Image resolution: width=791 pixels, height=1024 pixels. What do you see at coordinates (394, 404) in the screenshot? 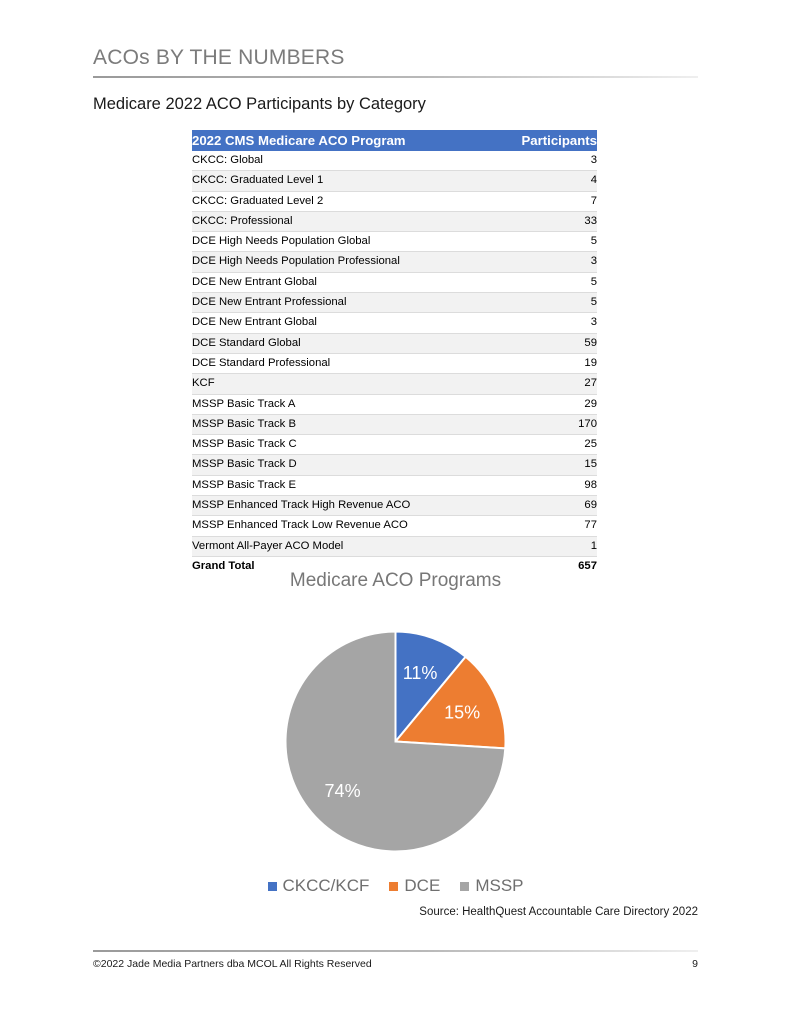
I see `table-row: MSSP Basic Track A 29` at bounding box center [394, 404].